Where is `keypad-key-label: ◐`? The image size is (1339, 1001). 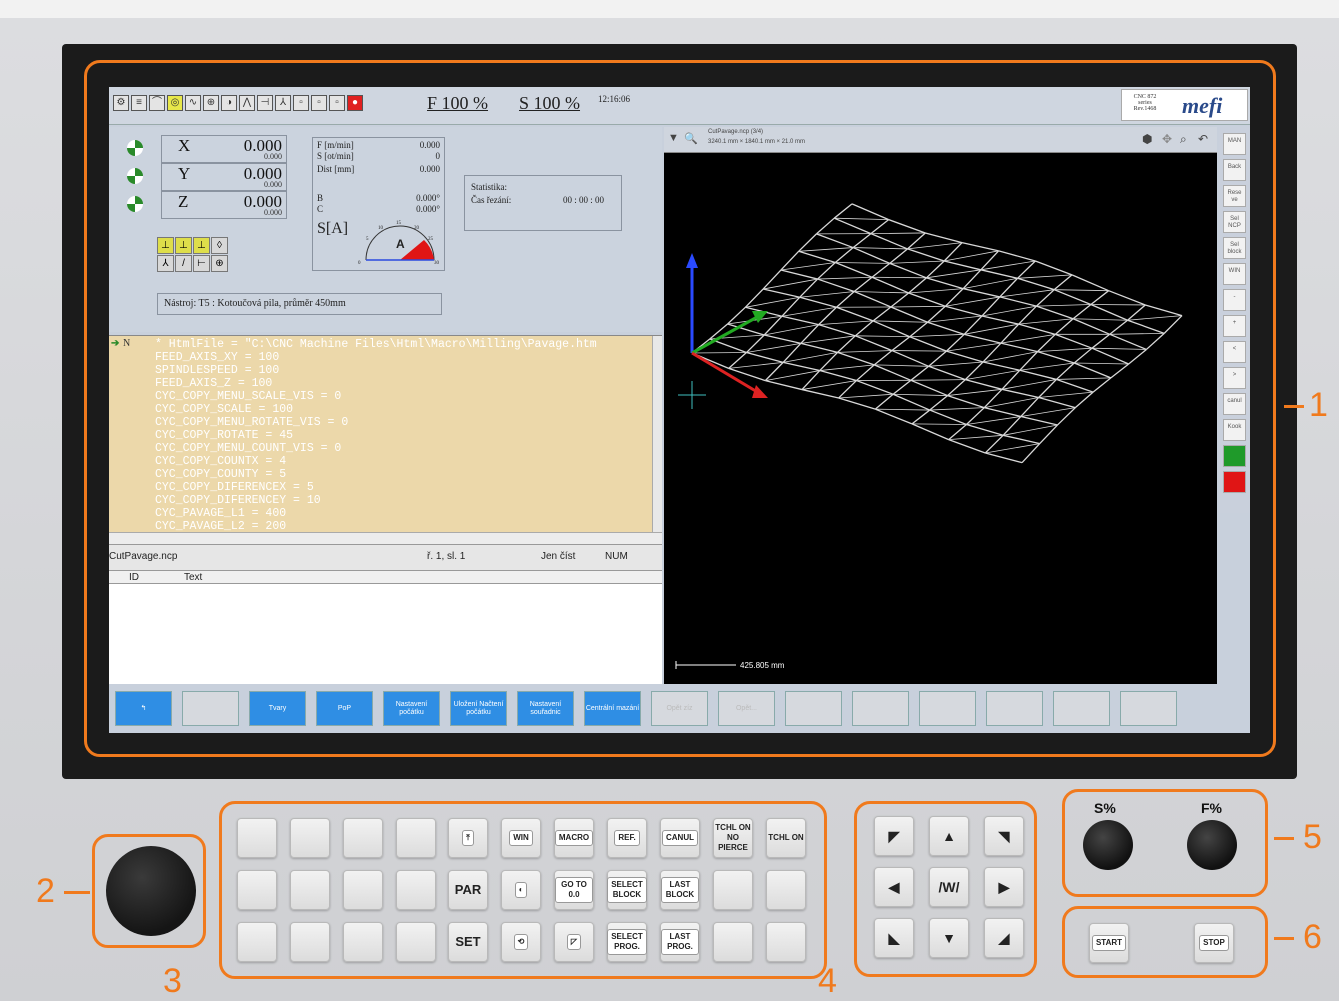 keypad-key-label: ◐ is located at coordinates (521, 890).